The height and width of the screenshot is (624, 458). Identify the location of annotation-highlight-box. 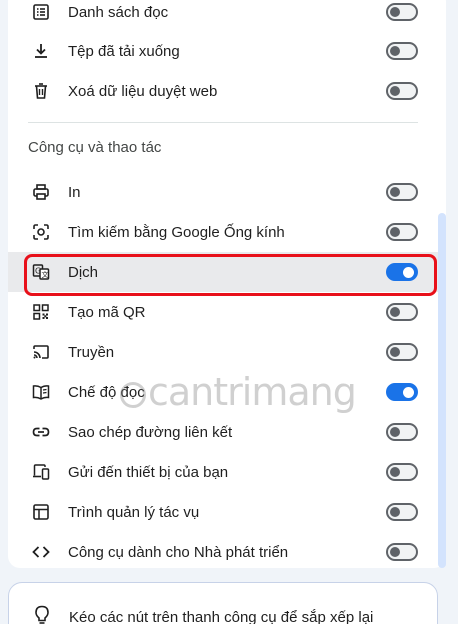
(230, 275).